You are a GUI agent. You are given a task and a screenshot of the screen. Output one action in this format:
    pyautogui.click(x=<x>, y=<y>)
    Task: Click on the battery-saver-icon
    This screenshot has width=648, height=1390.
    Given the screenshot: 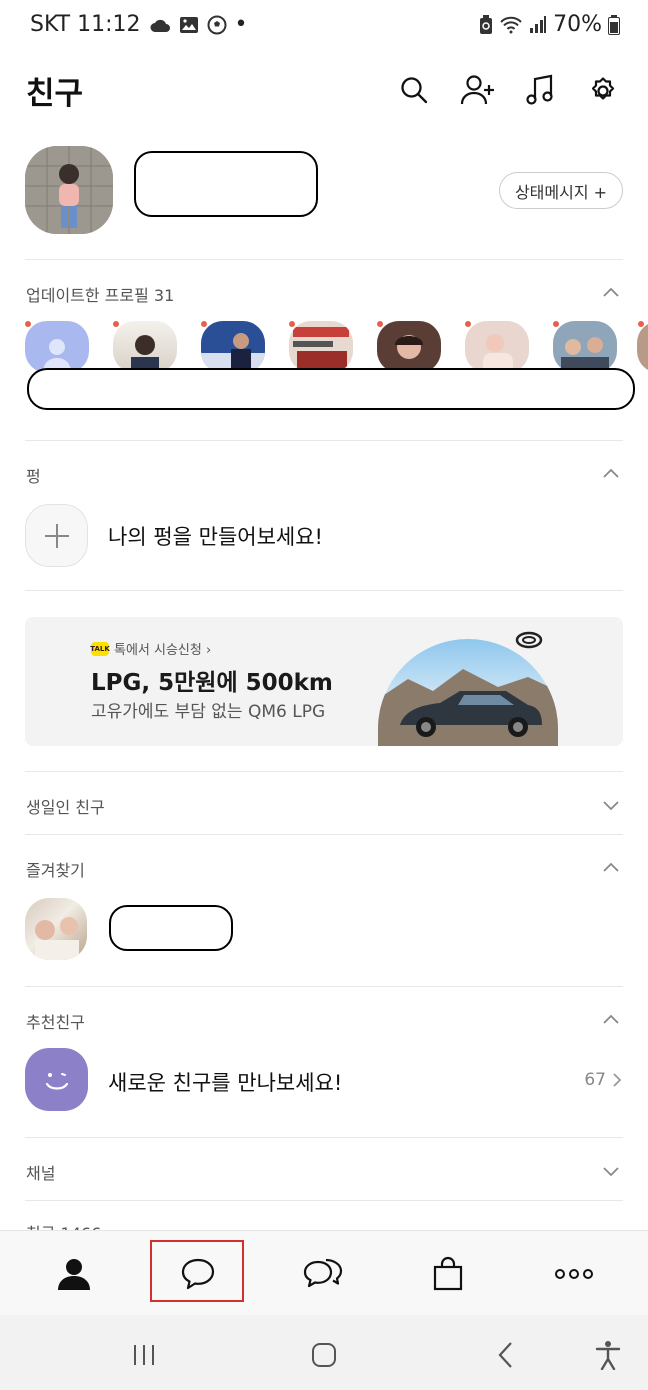 What is the action you would take?
    pyautogui.click(x=486, y=24)
    